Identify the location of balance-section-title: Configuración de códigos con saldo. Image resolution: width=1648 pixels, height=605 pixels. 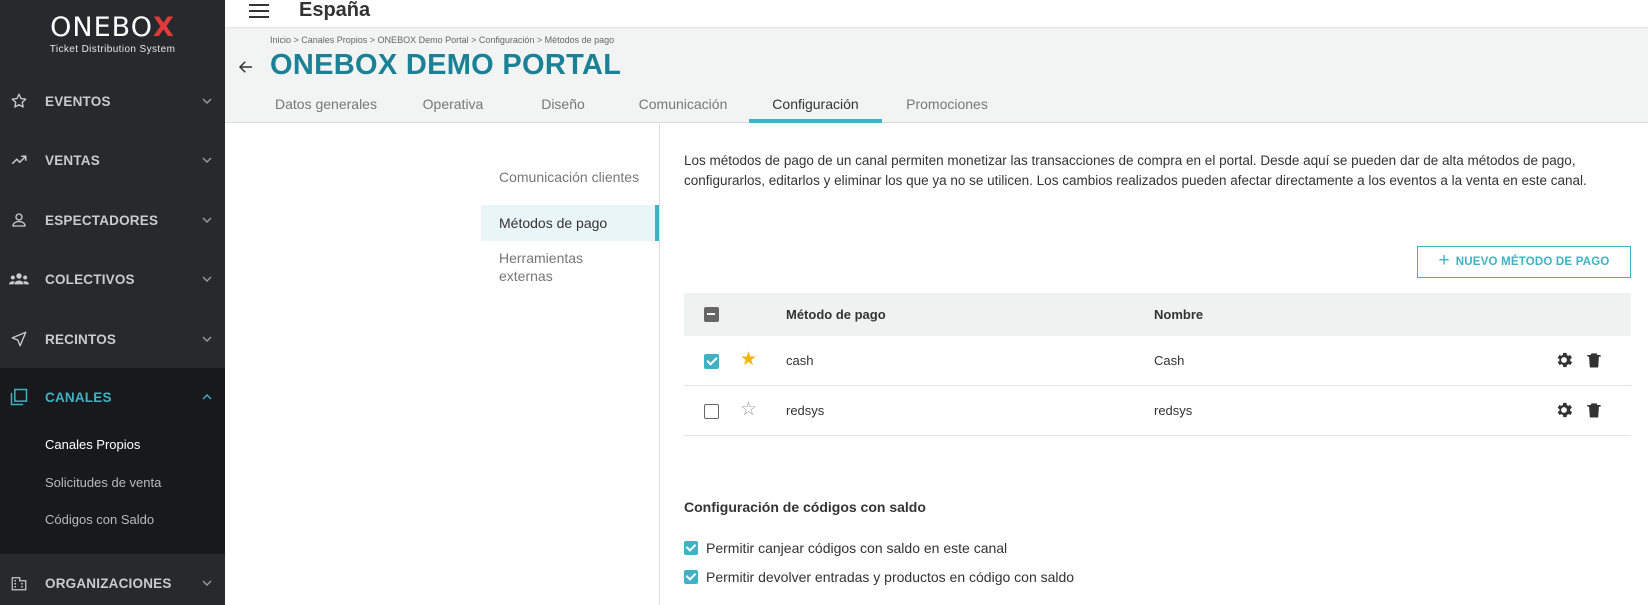
(805, 507).